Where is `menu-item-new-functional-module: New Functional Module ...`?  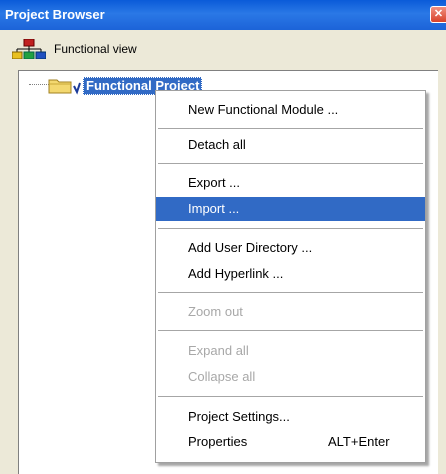 menu-item-new-functional-module: New Functional Module ... is located at coordinates (290, 110).